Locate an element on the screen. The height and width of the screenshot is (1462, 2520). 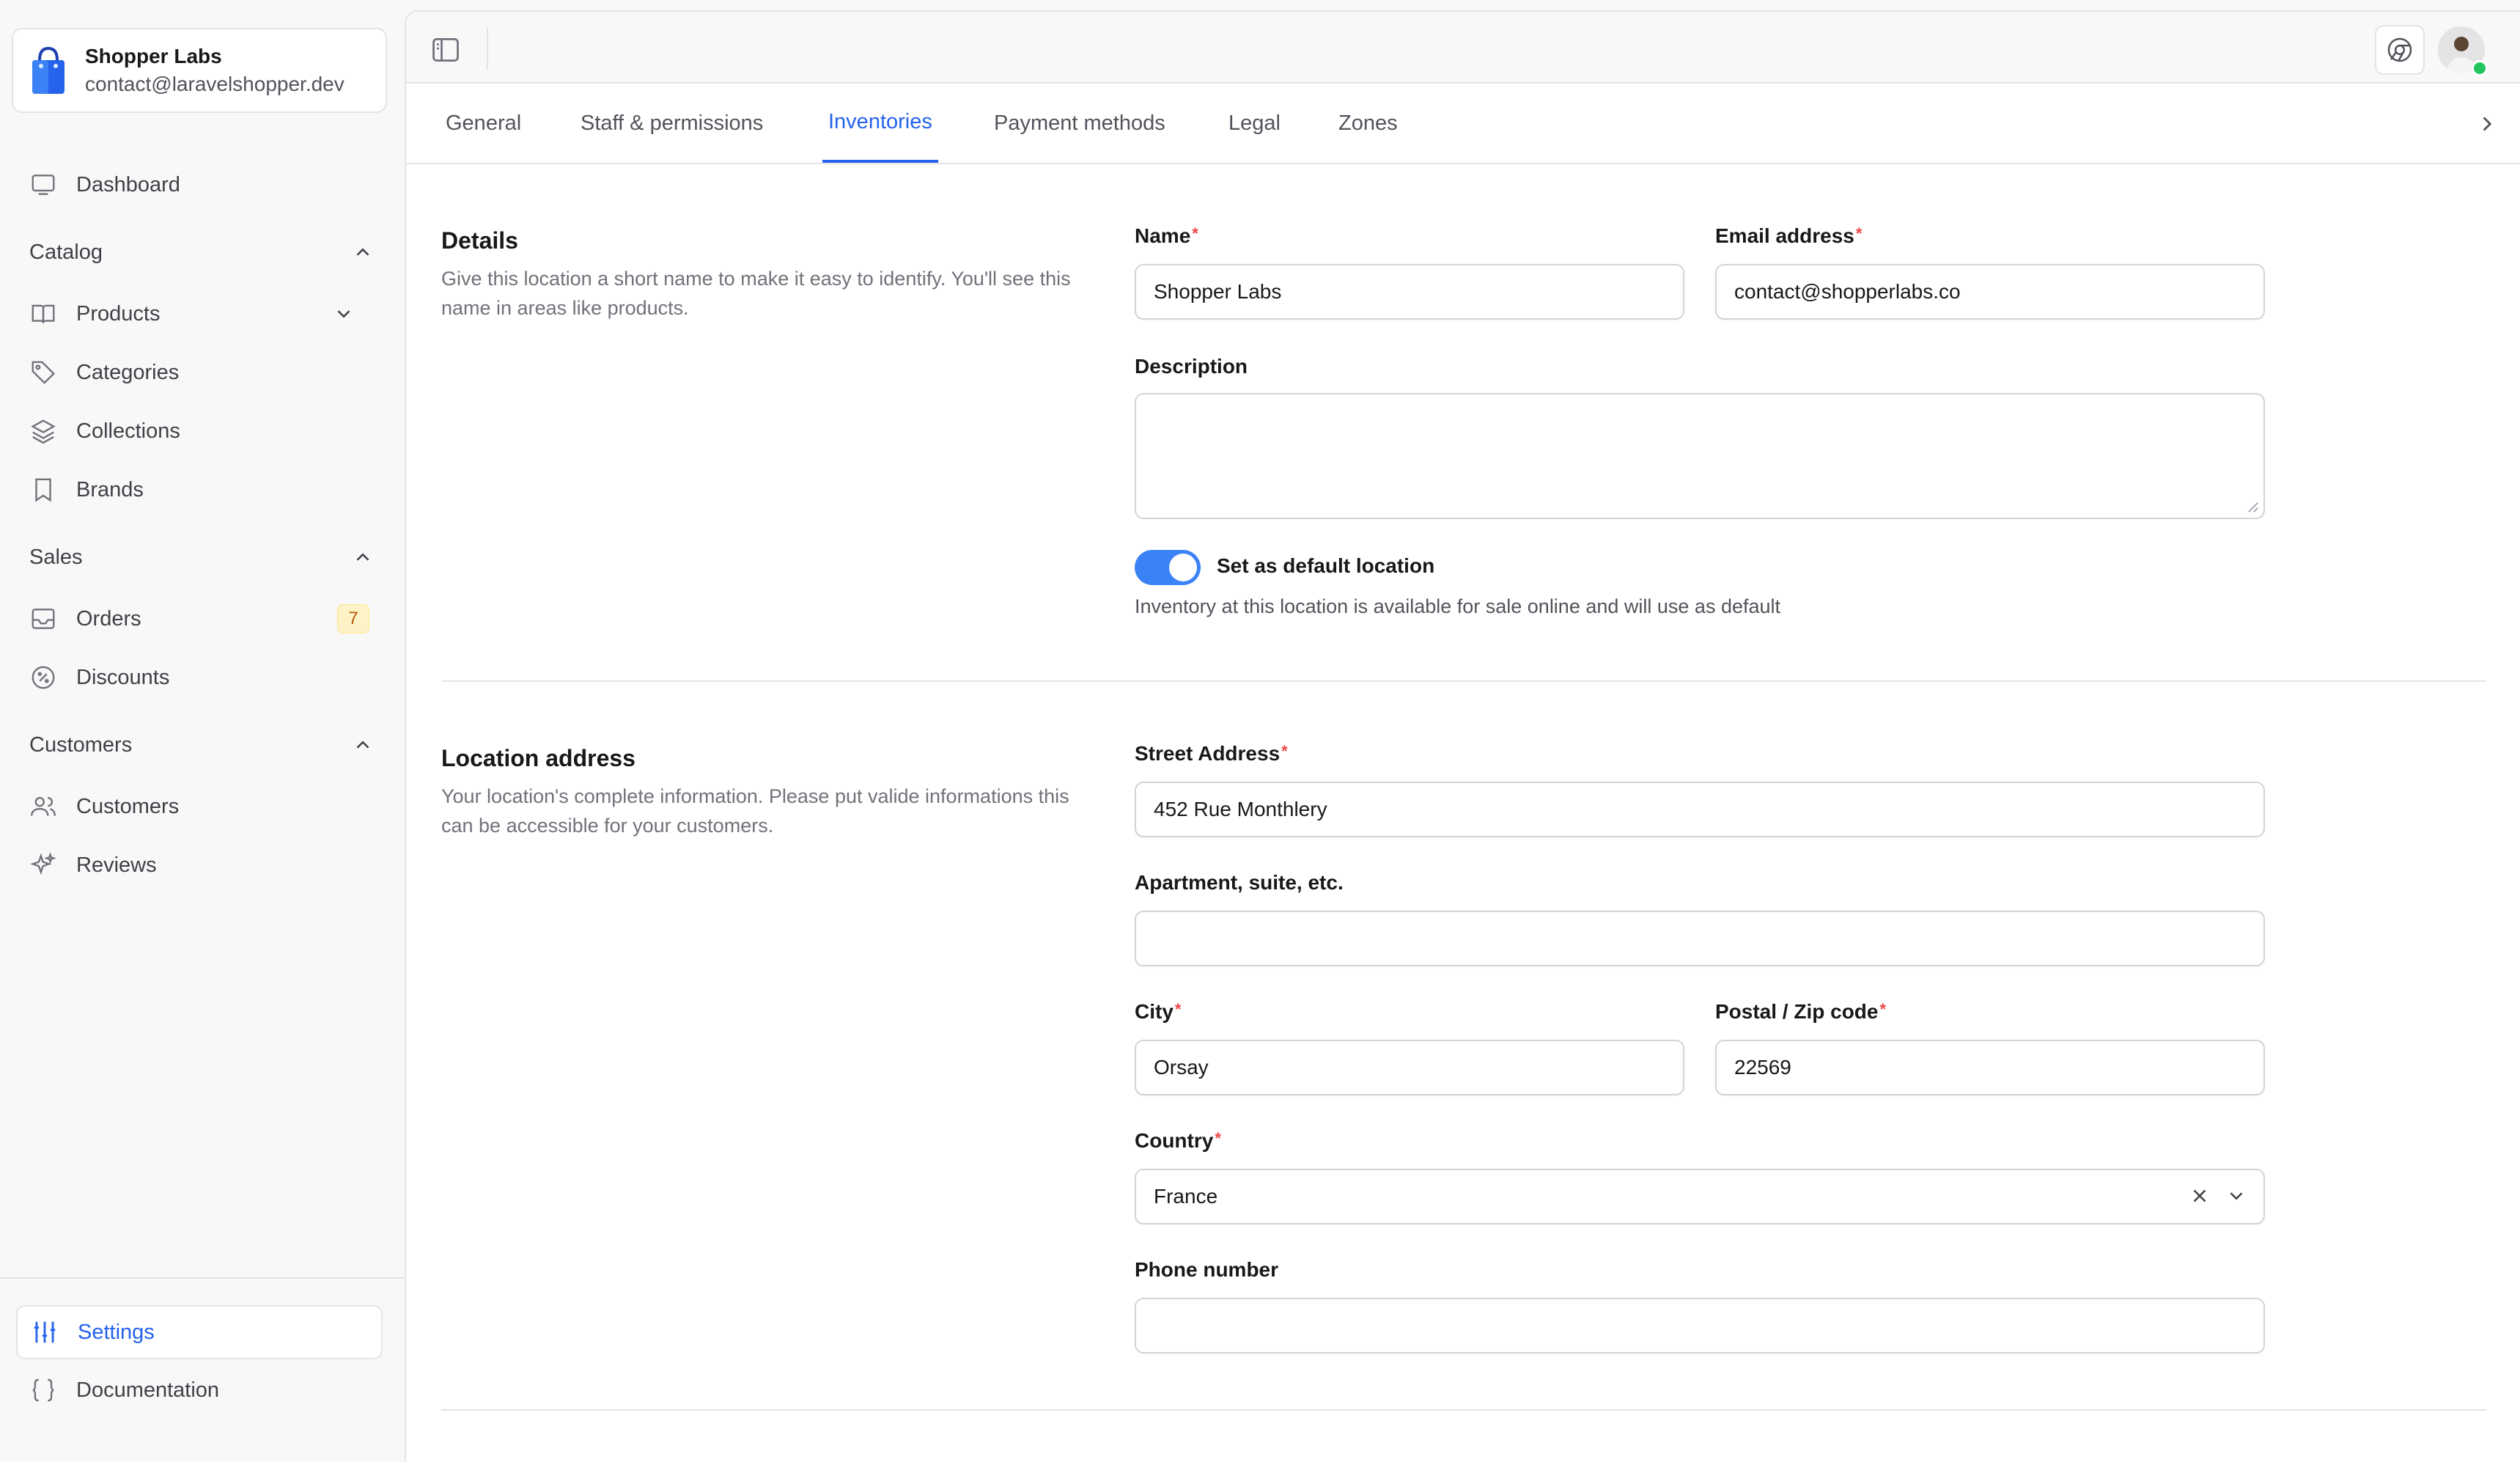
name-label: Name* is located at coordinates (1166, 235).